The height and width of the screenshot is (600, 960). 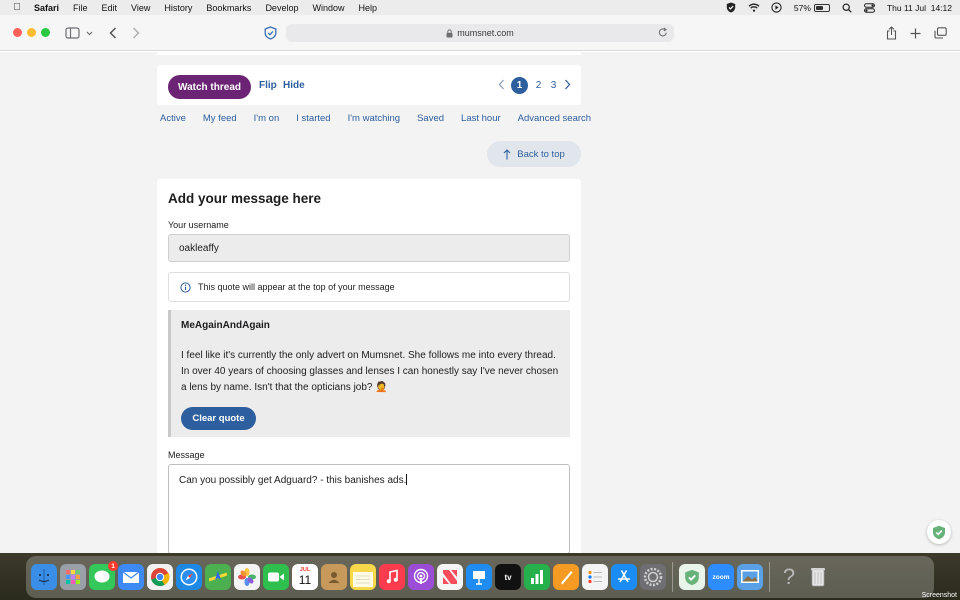 I want to click on menu-file: File, so click(x=80, y=8).